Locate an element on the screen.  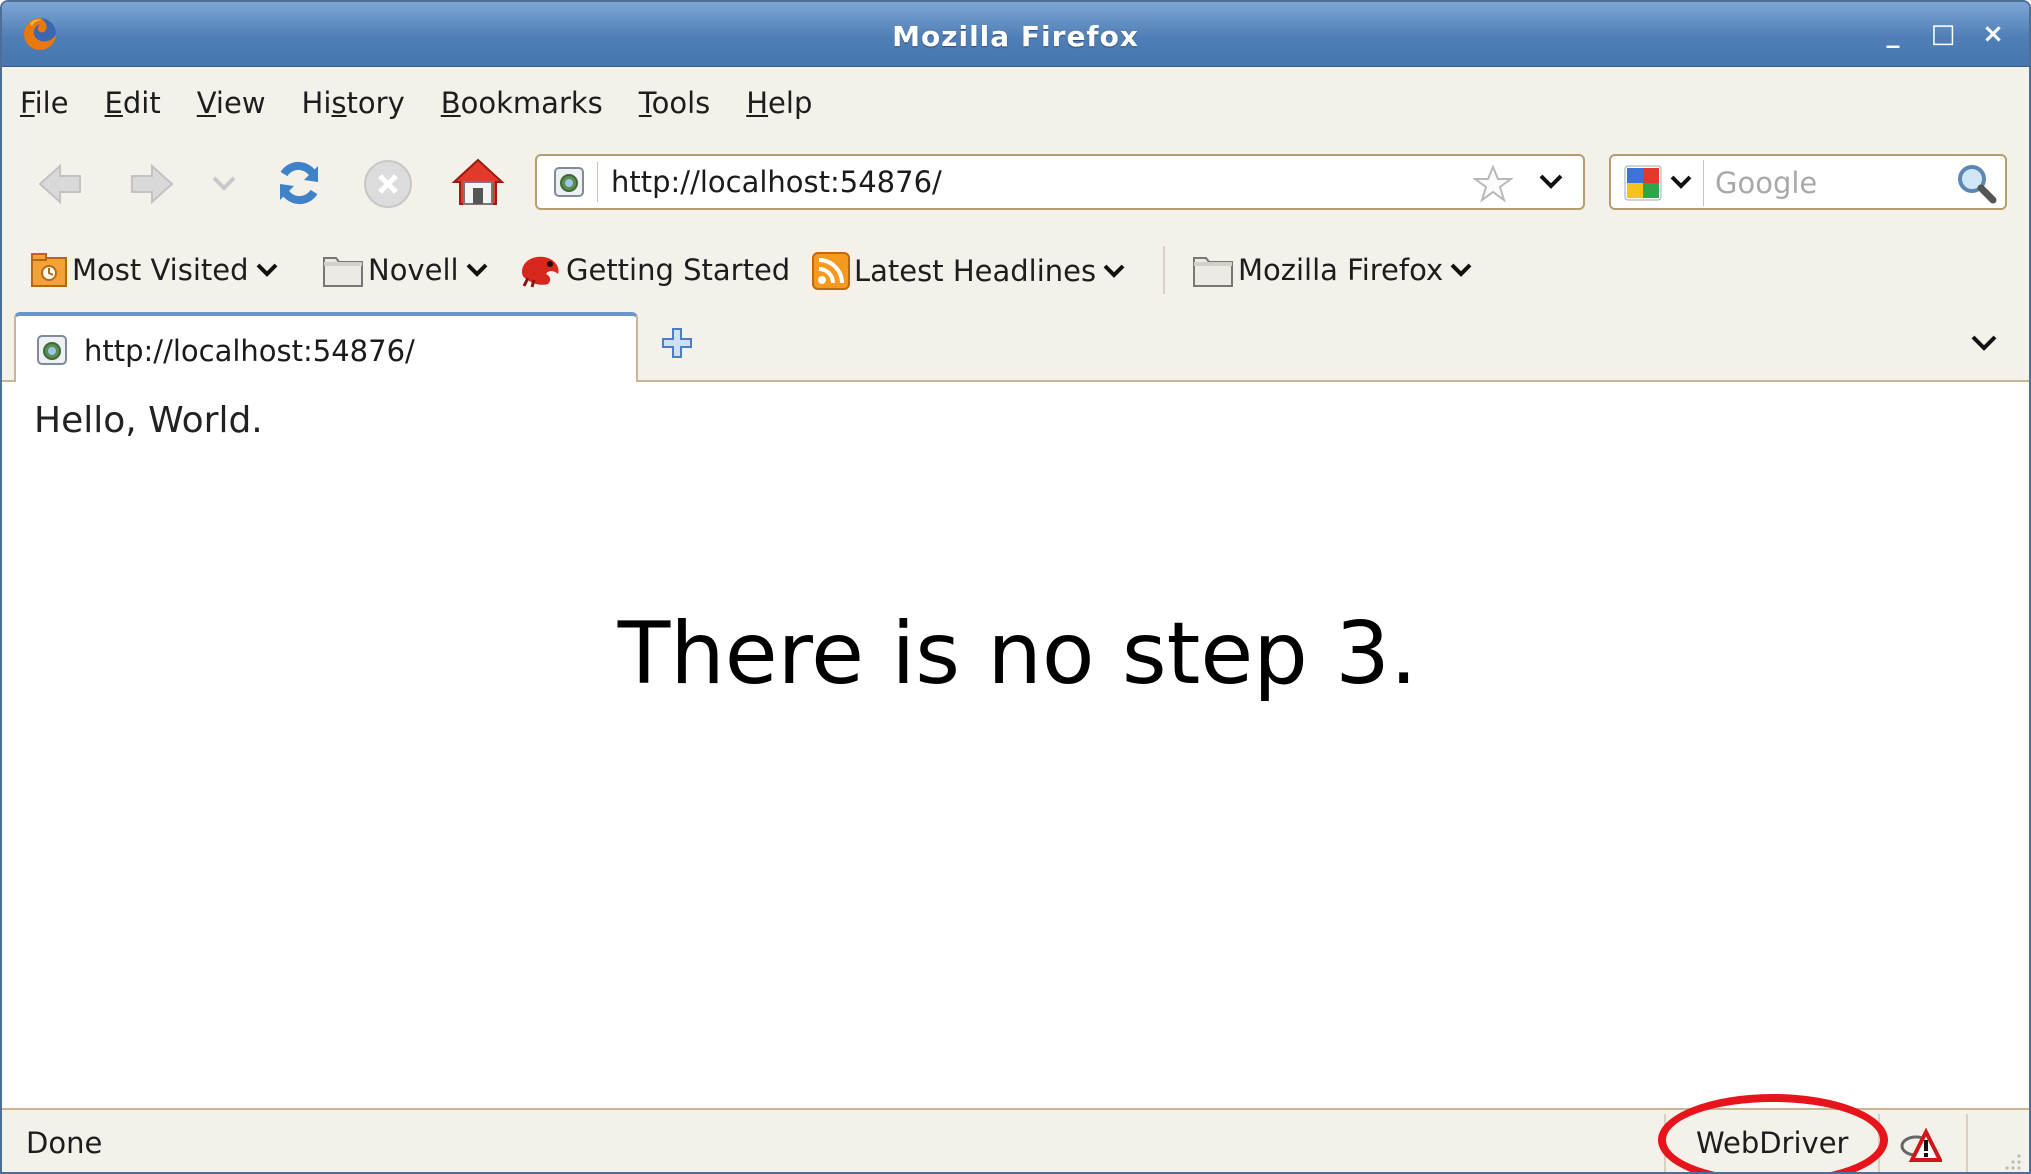
bookmark-mozilla-firefox: Mozilla Firefox is located at coordinates (1332, 270).